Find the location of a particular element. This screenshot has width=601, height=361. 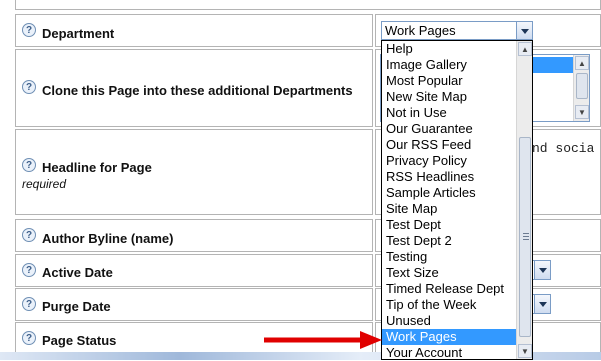

dropdown-option: Not in Use is located at coordinates (449, 113).